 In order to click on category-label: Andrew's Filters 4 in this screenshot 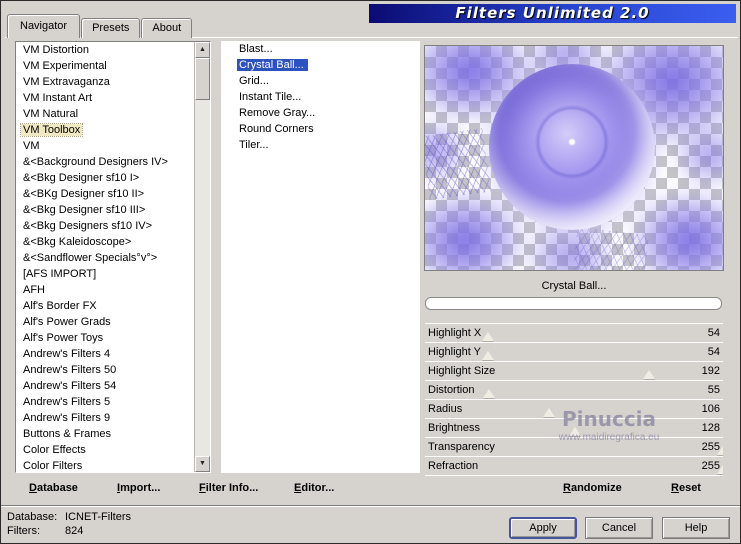, I will do `click(67, 354)`.